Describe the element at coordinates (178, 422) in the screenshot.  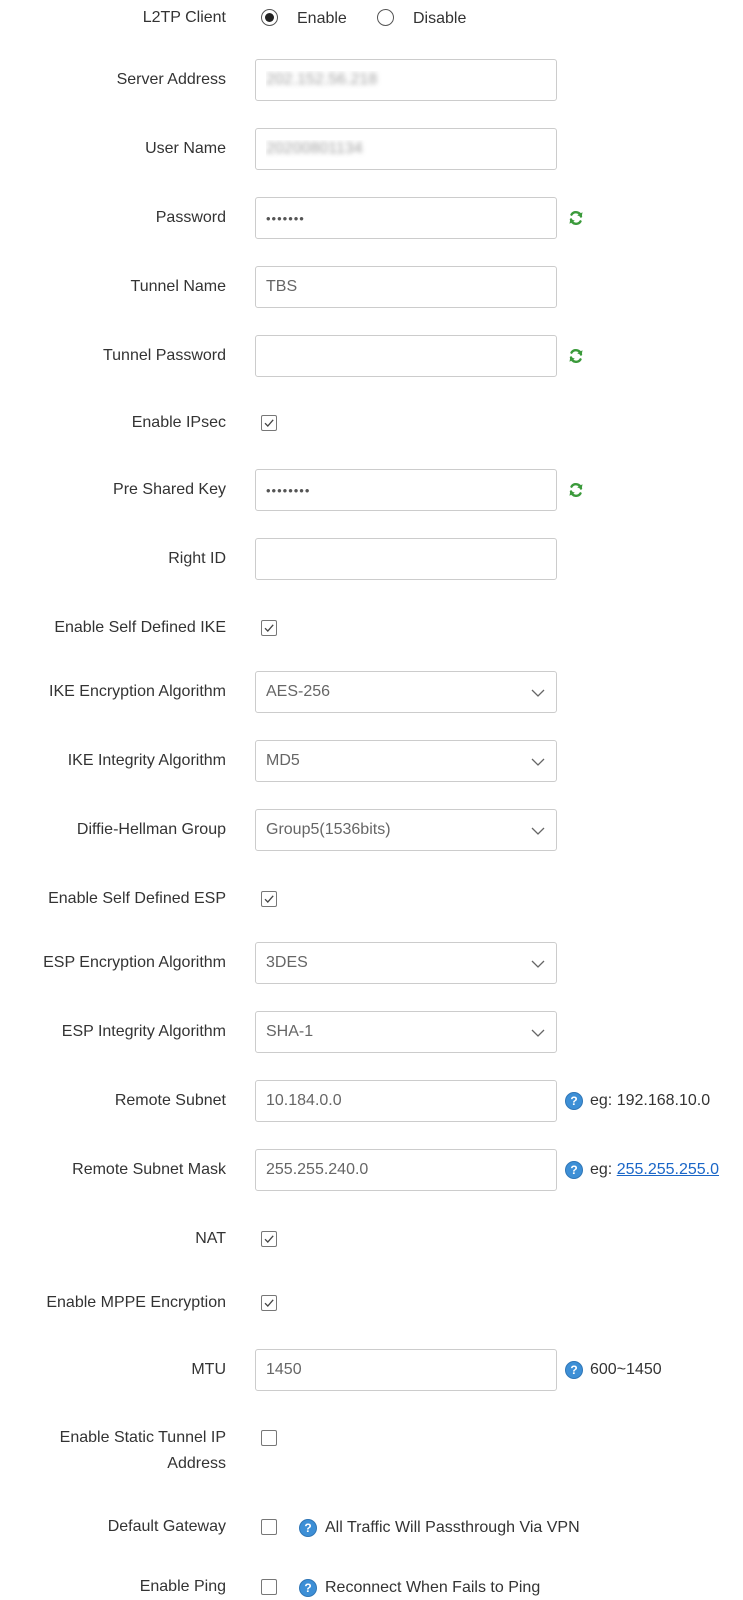
I see `enable-ipsec-label: Enable IPsec` at that location.